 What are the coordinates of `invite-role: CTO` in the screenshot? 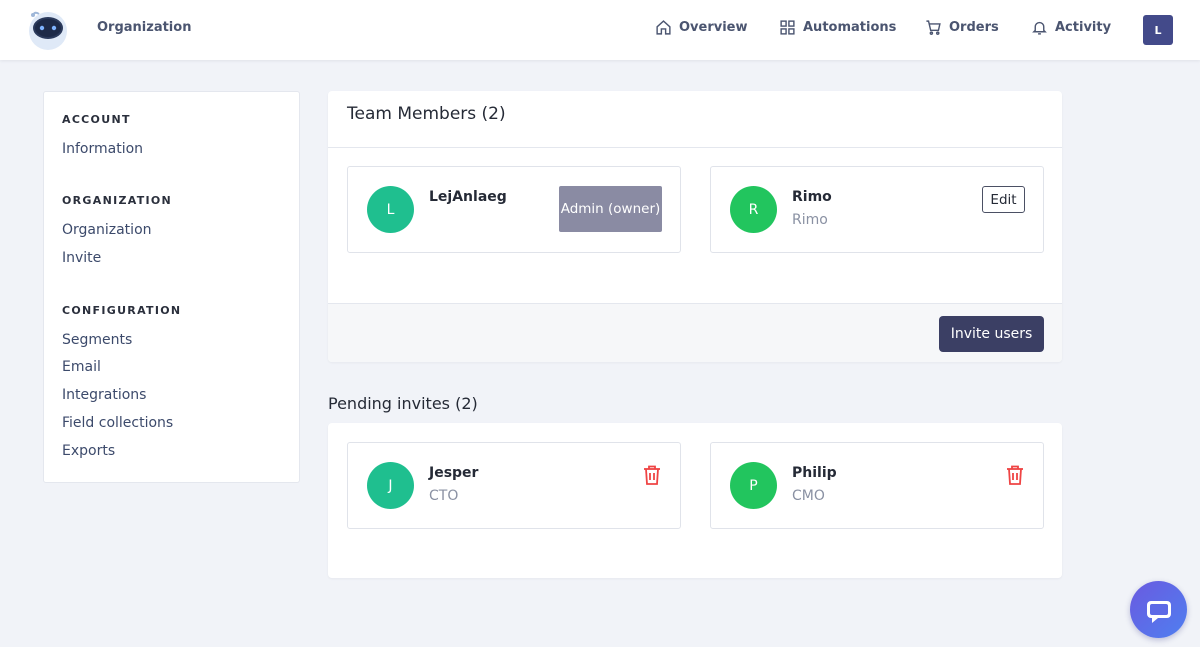 It's located at (444, 496).